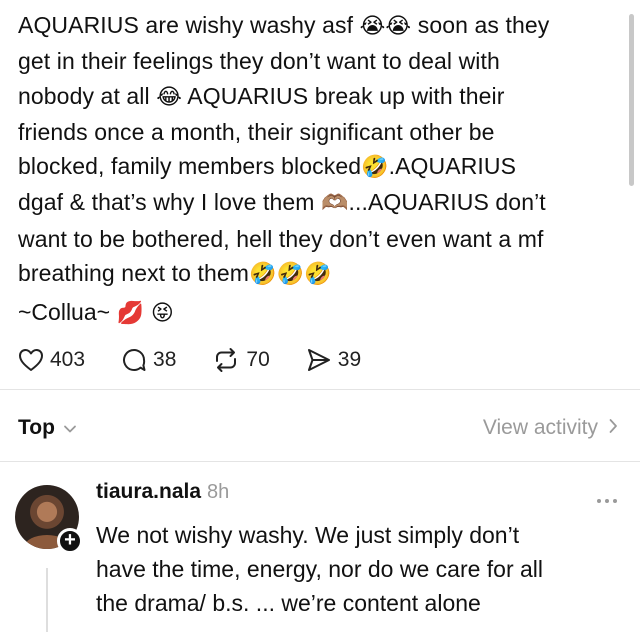 The image size is (640, 632). Describe the element at coordinates (308, 535) in the screenshot. I see `reply-line: We not wishy washy. We just simply don’t` at that location.